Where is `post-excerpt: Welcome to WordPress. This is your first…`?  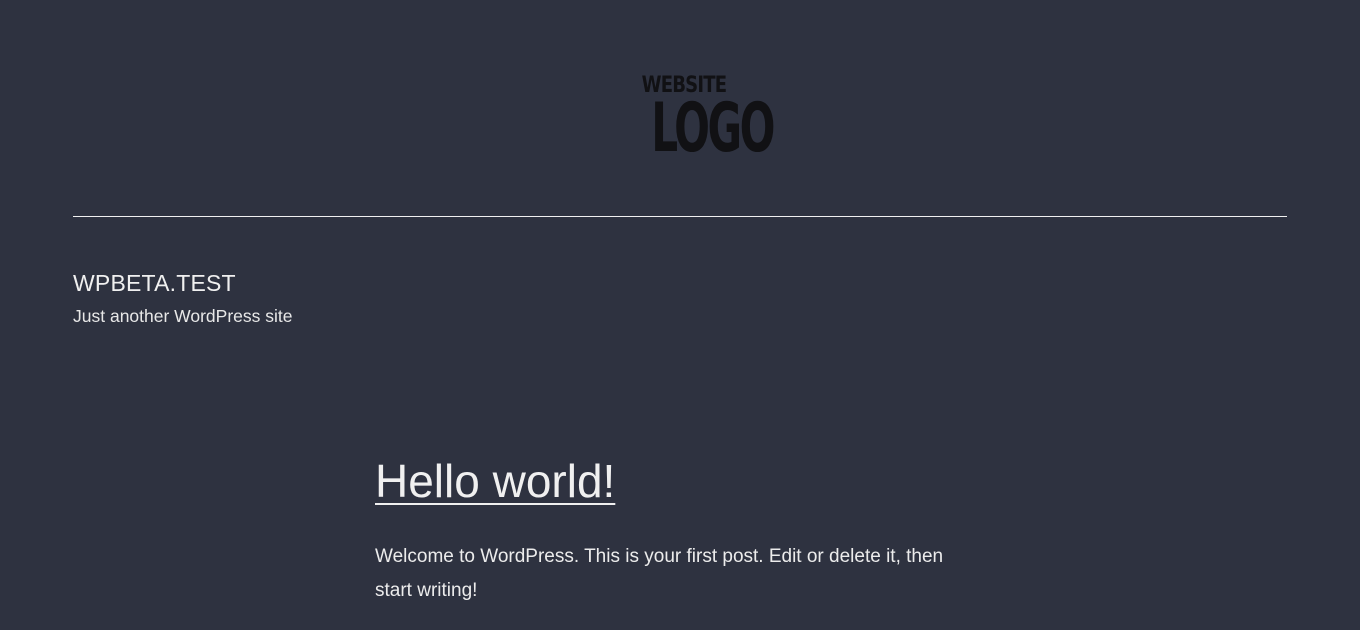 post-excerpt: Welcome to WordPress. This is your first… is located at coordinates (659, 573).